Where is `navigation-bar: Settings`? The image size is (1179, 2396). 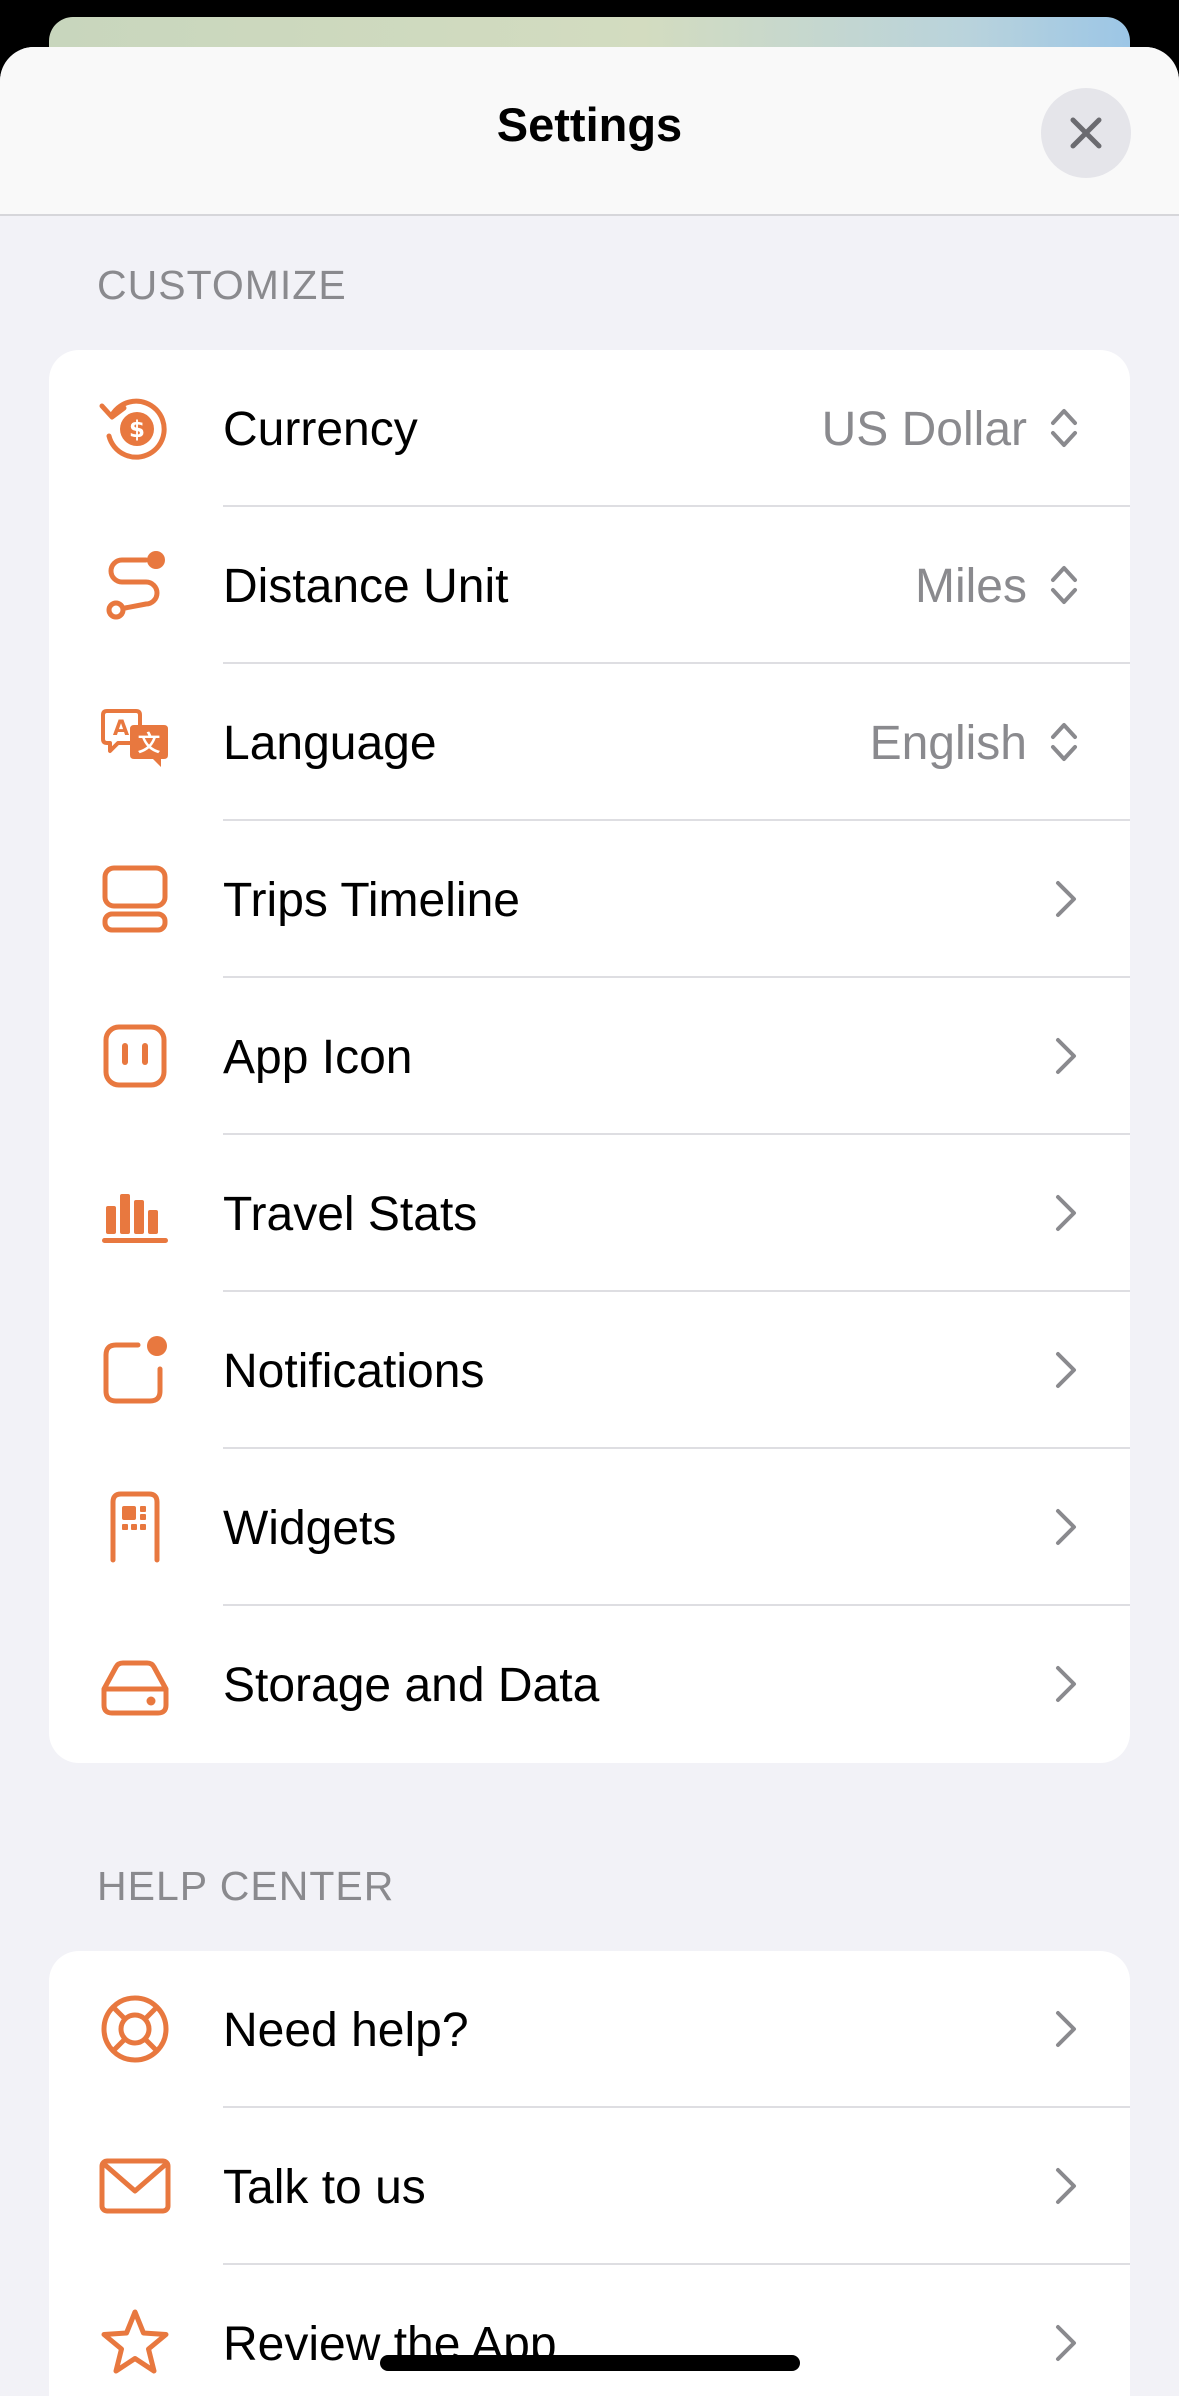 navigation-bar: Settings is located at coordinates (589, 131).